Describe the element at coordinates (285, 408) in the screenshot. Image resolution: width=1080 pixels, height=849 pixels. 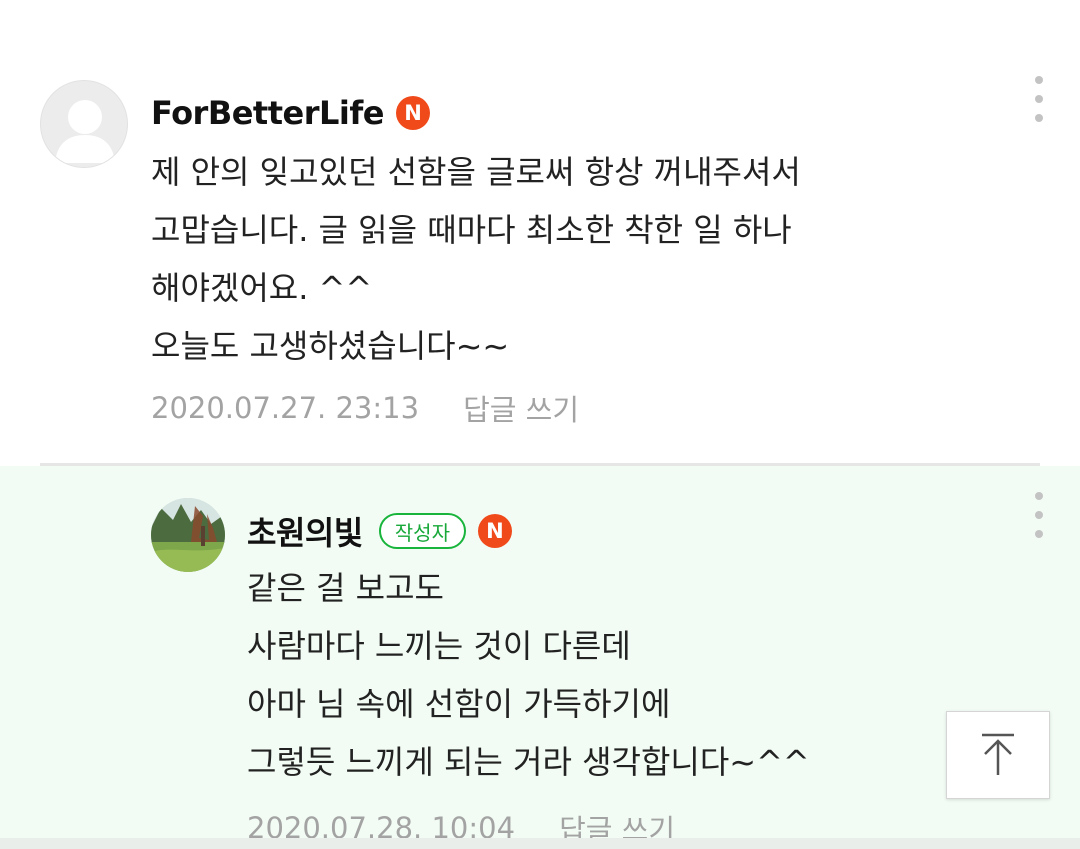
I see `comment-date: 2020.07.27. 23:13` at that location.